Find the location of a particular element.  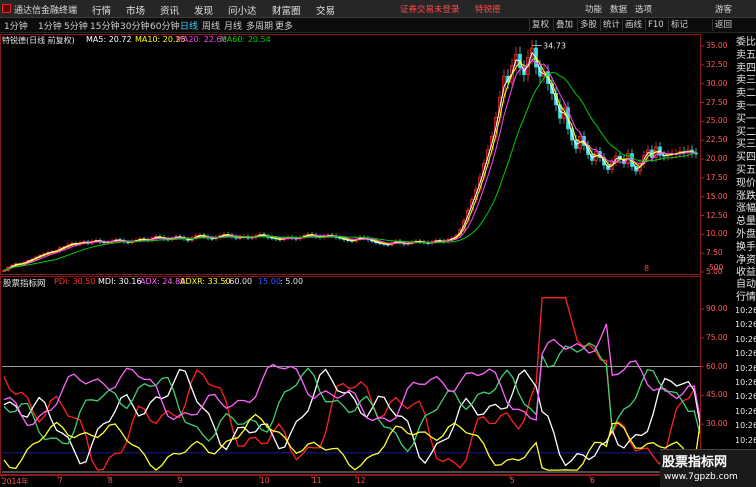

side-panel-item: 买四 is located at coordinates (746, 158).